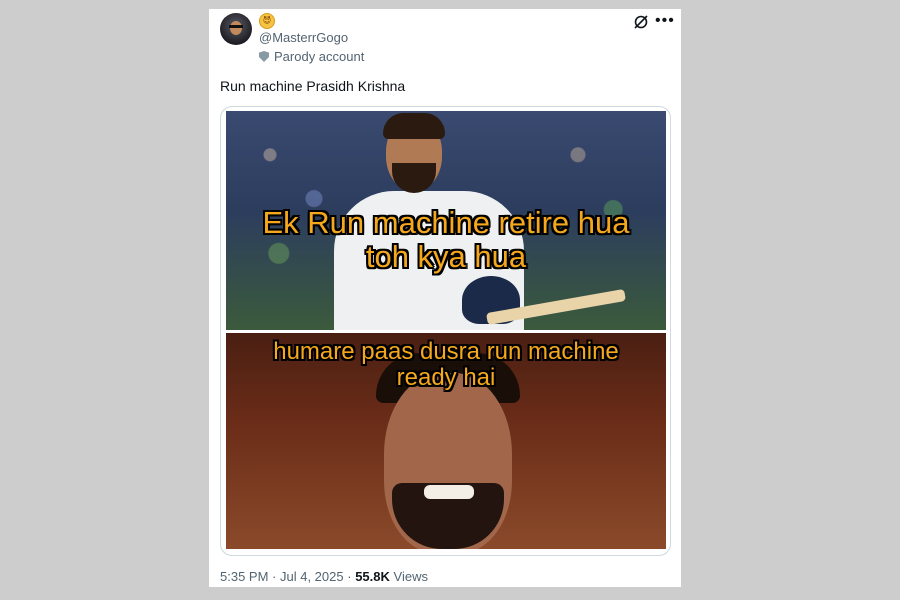  I want to click on views-label: Views, so click(410, 576).